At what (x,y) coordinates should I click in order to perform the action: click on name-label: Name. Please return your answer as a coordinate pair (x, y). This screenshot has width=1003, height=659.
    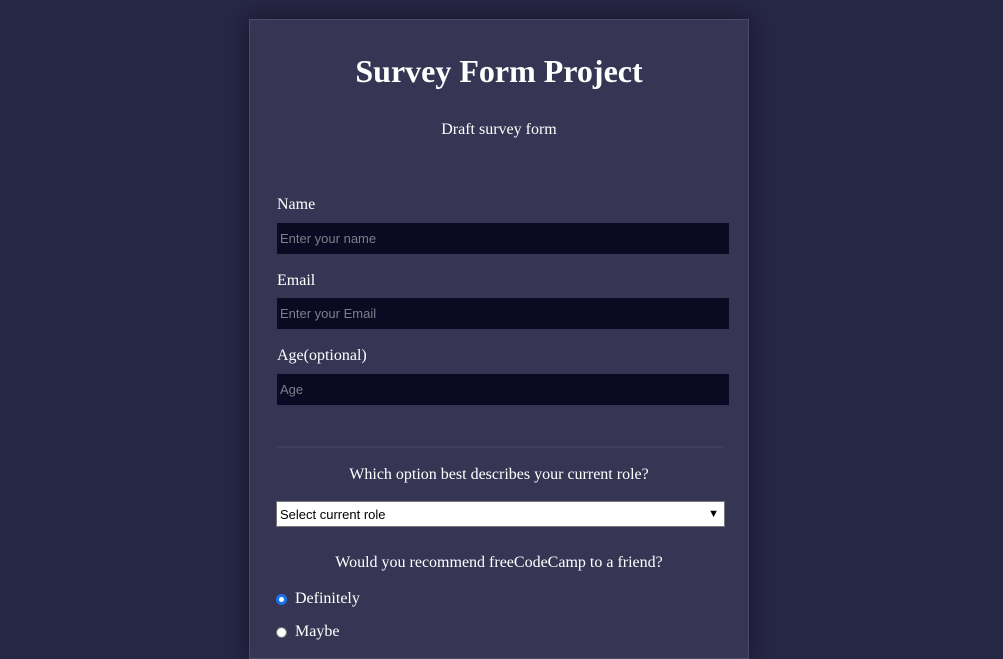
    Looking at the image, I should click on (296, 204).